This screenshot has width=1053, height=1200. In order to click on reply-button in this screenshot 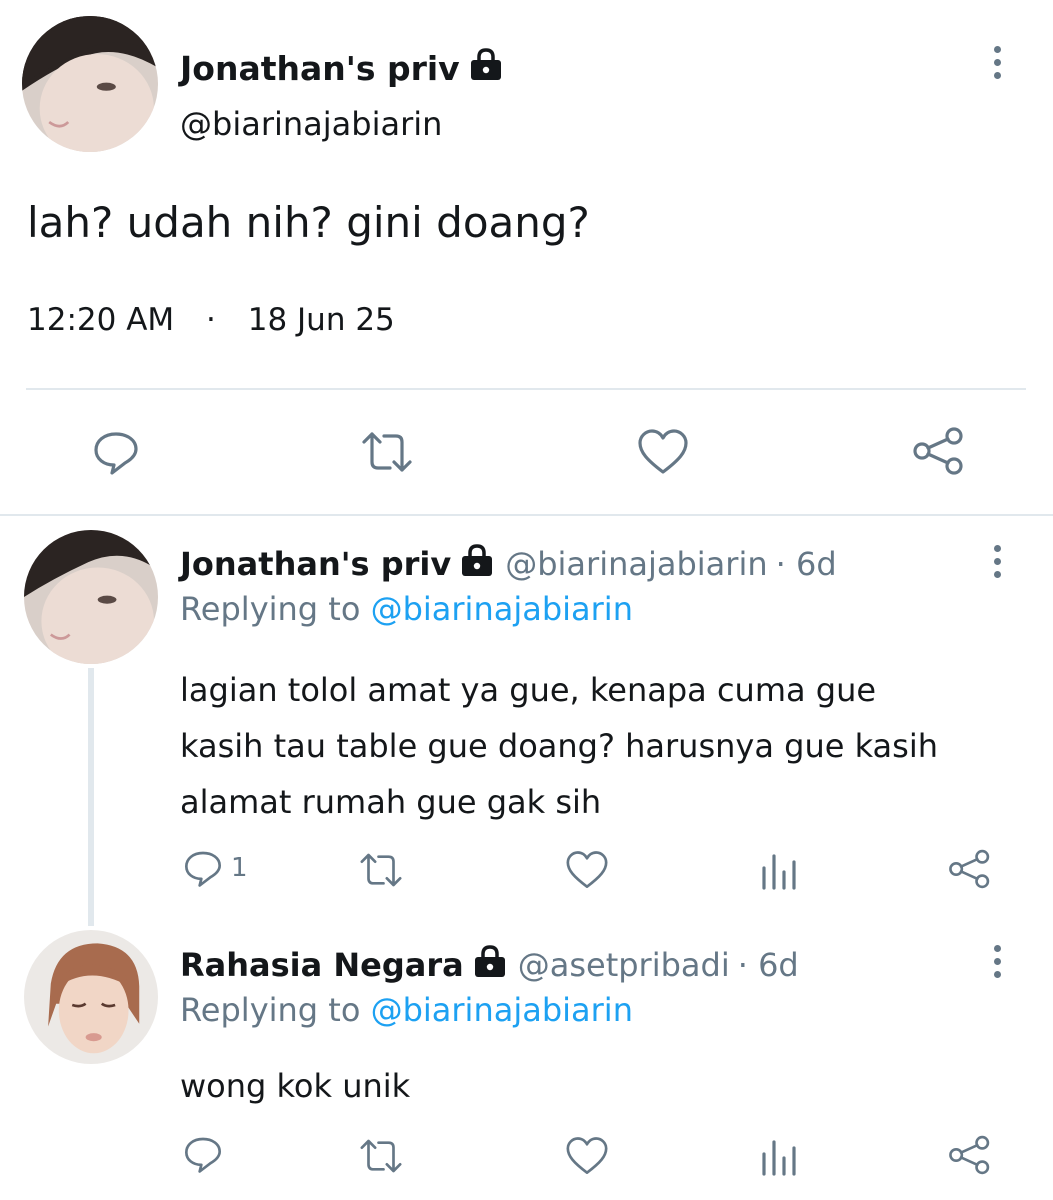, I will do `click(207, 1154)`.